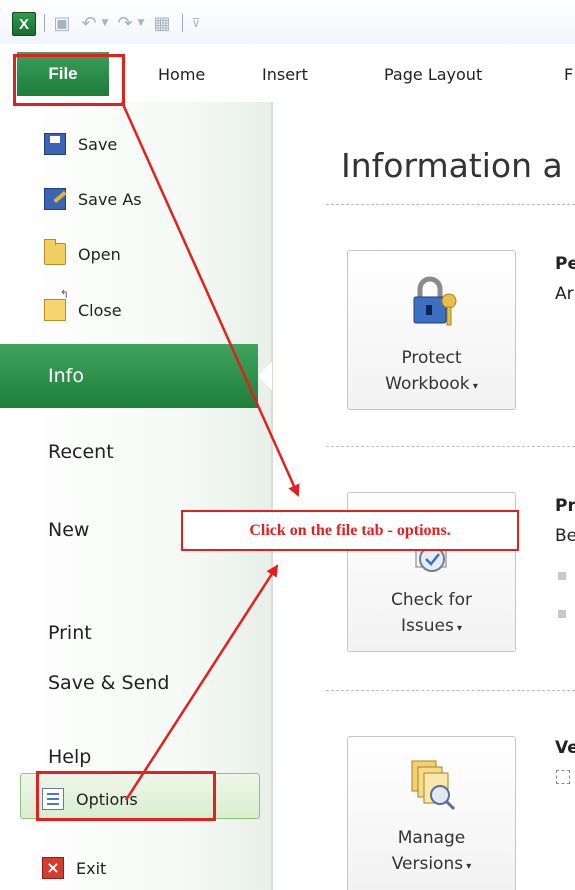 This screenshot has width=575, height=890. Describe the element at coordinates (201, 682) in the screenshot. I see `arrow-from-options` at that location.